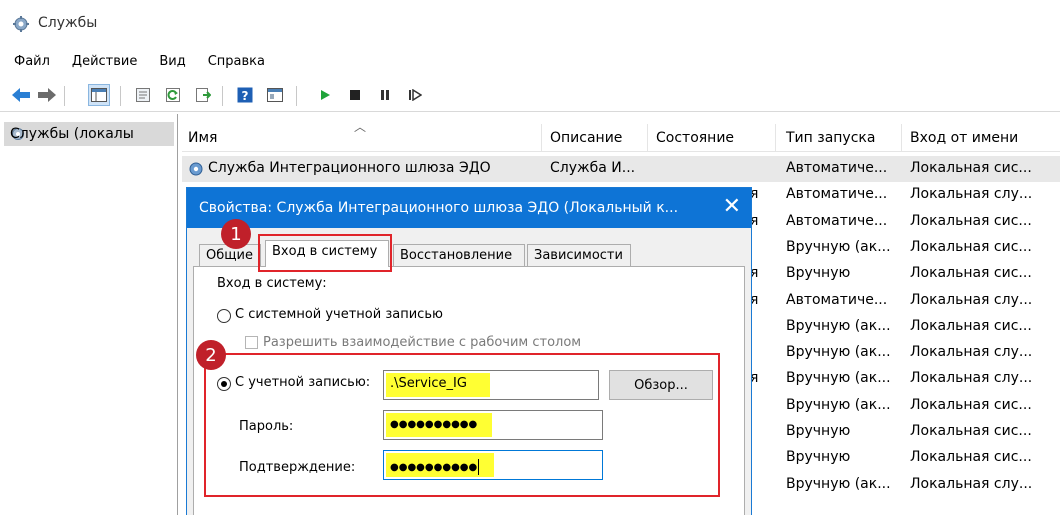 Image resolution: width=1060 pixels, height=515 pixels. I want to click on system-account-label: С системной учетной записью, so click(339, 314).